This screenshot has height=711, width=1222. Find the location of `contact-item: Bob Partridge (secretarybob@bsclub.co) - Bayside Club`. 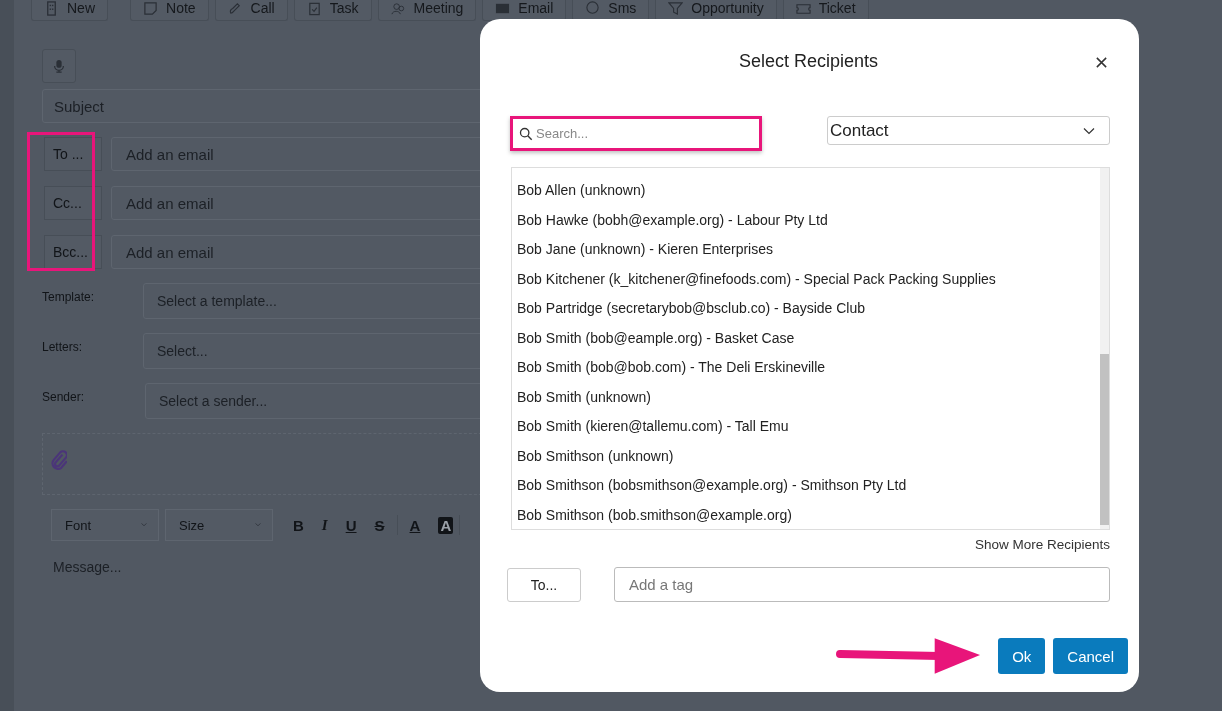

contact-item: Bob Partridge (secretarybob@bsclub.co) - Bayside Club is located at coordinates (689, 309).